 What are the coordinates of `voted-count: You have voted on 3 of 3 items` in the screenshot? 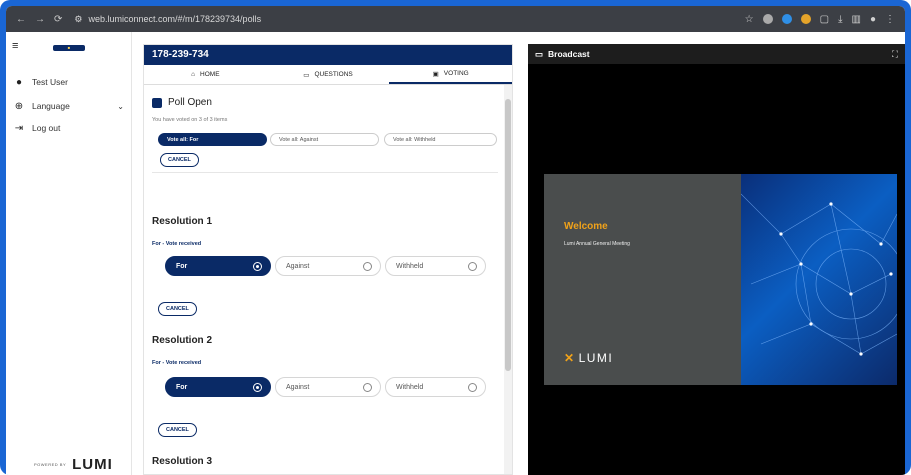 It's located at (190, 120).